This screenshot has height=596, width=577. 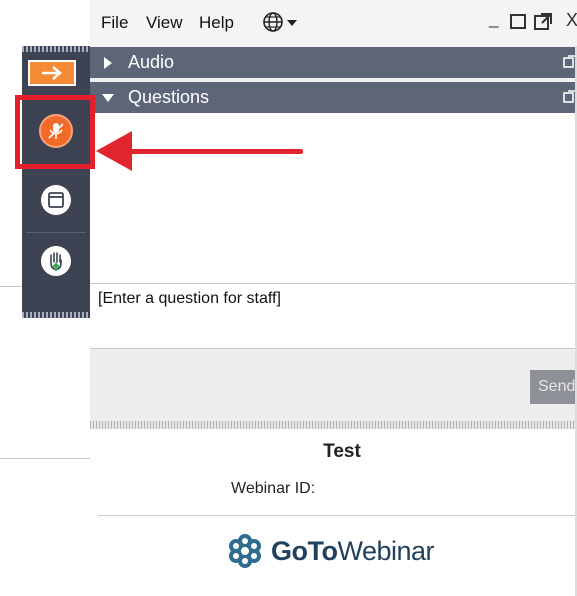 I want to click on minimize-button: _, so click(x=493, y=19).